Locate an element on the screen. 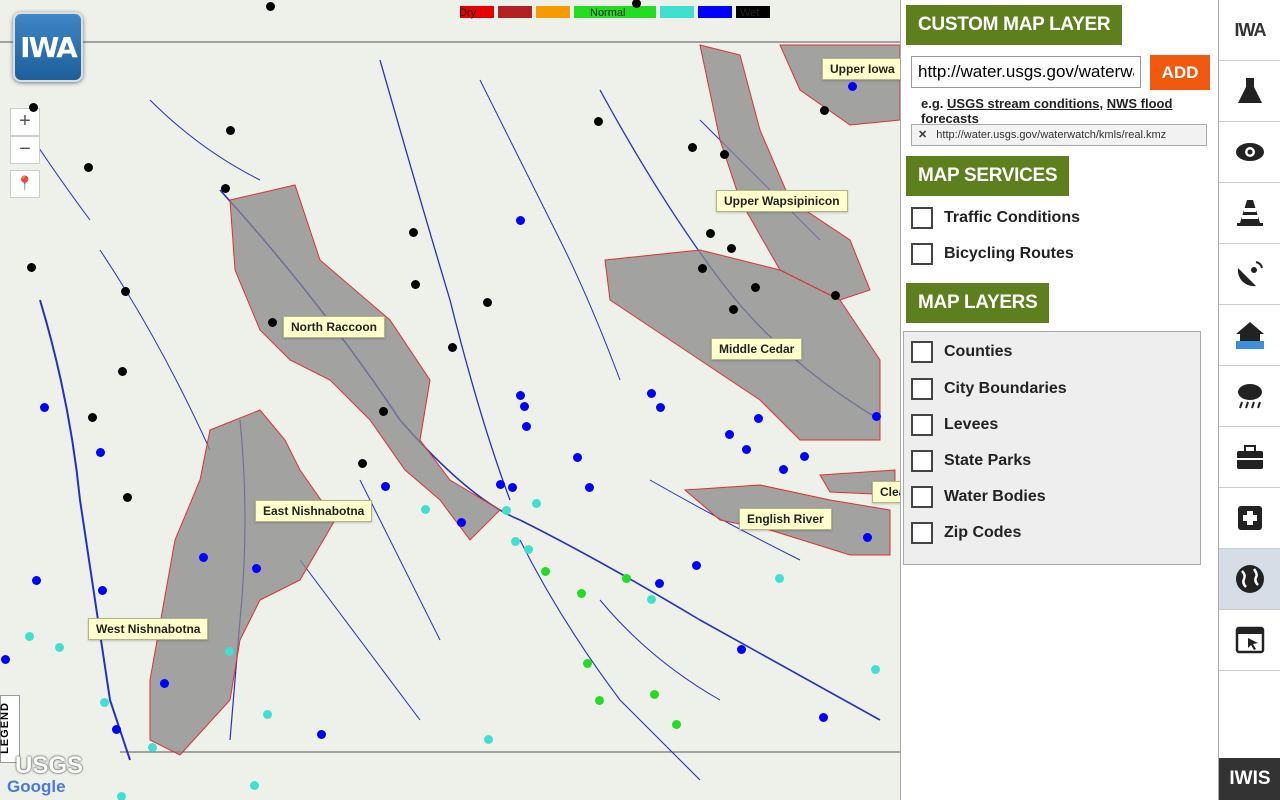  basin-label: Upper Iowa is located at coordinates (861, 69).